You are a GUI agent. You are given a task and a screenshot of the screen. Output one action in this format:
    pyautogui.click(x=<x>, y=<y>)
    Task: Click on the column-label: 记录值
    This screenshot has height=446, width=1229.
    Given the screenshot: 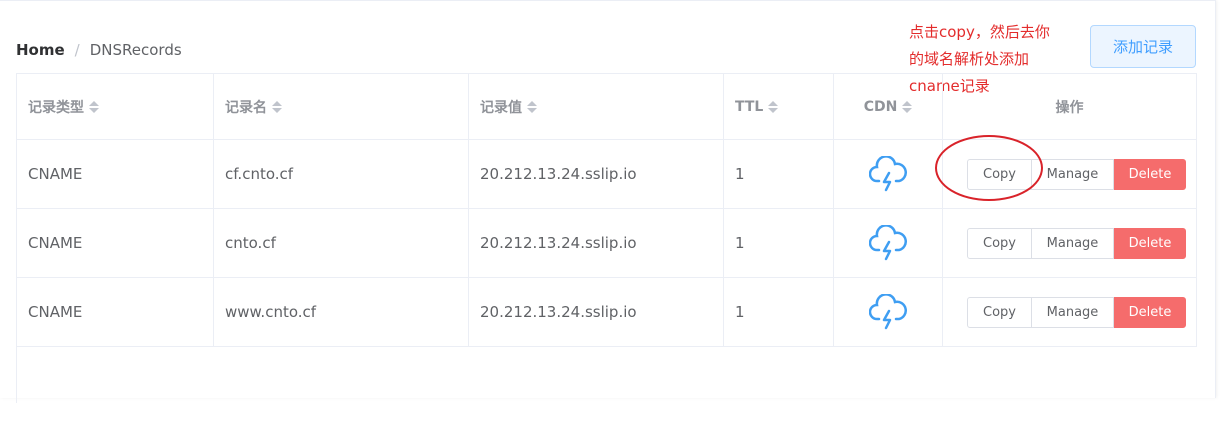 What is the action you would take?
    pyautogui.click(x=501, y=107)
    